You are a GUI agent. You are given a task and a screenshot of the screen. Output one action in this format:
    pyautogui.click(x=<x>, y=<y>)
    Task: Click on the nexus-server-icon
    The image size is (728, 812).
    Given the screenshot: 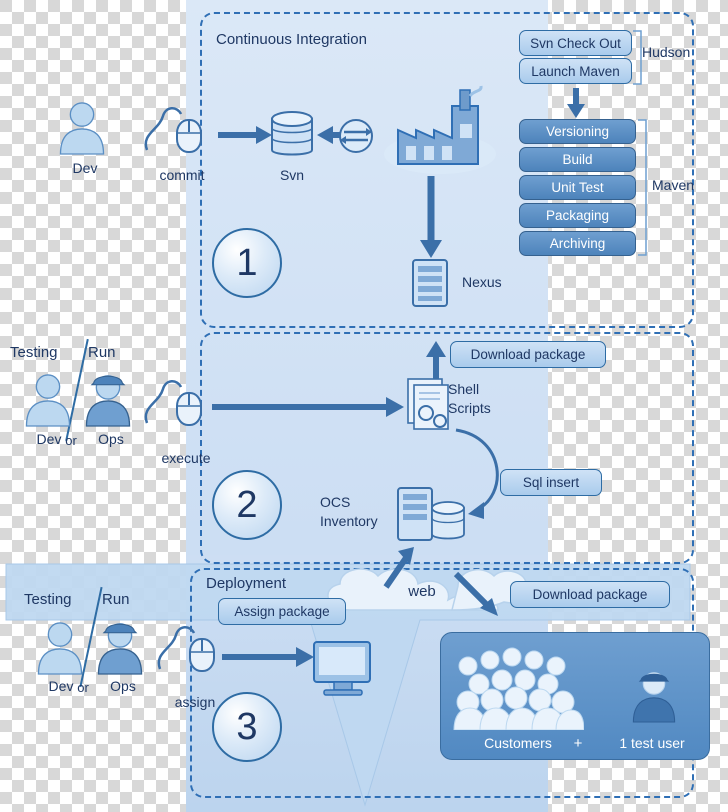 What is the action you would take?
    pyautogui.click(x=430, y=283)
    